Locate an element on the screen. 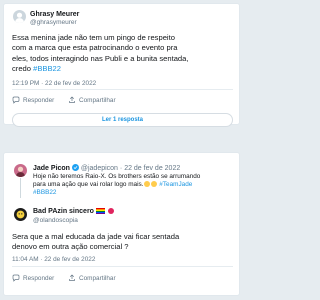 This screenshot has height=300, width=320. verified-badge-icon is located at coordinates (75, 168).